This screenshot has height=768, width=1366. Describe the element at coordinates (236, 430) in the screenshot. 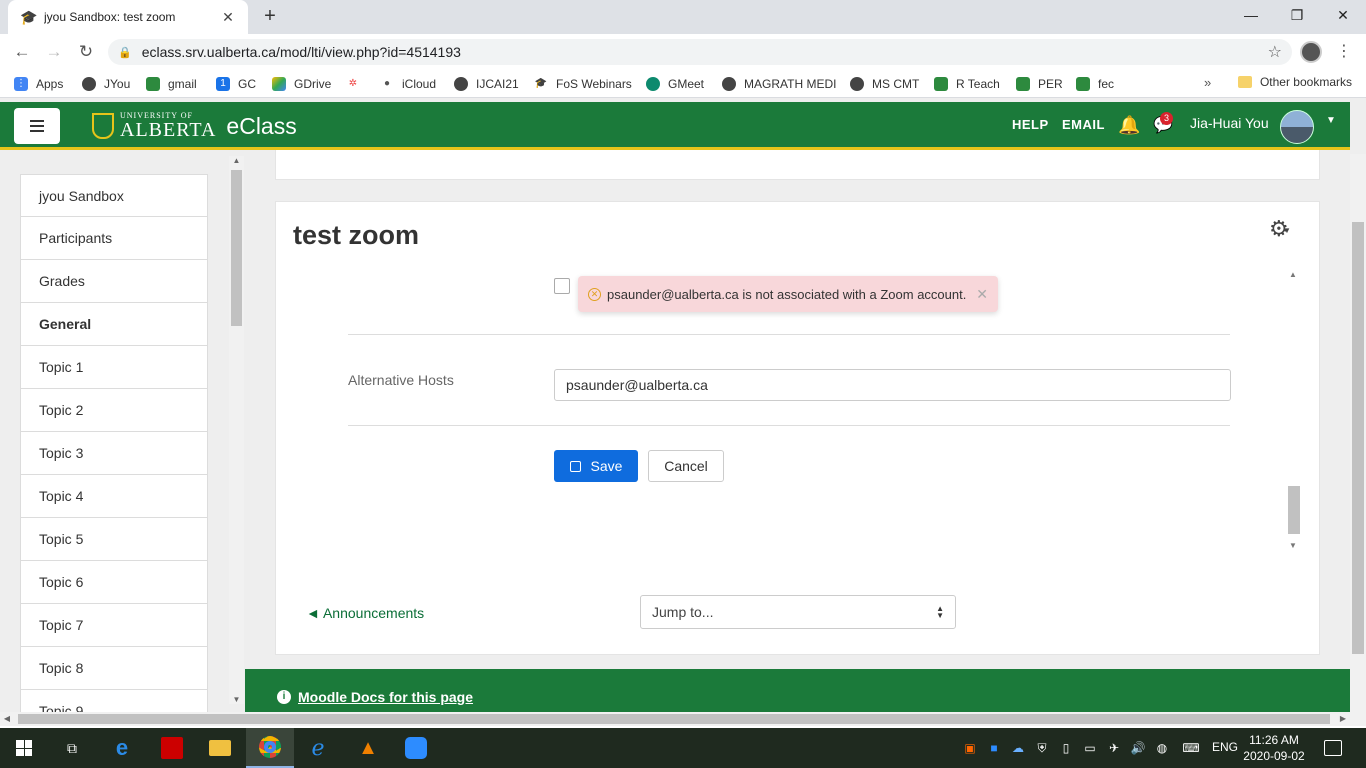

I see `sidebar-scrollbar: ▲ ▼` at that location.